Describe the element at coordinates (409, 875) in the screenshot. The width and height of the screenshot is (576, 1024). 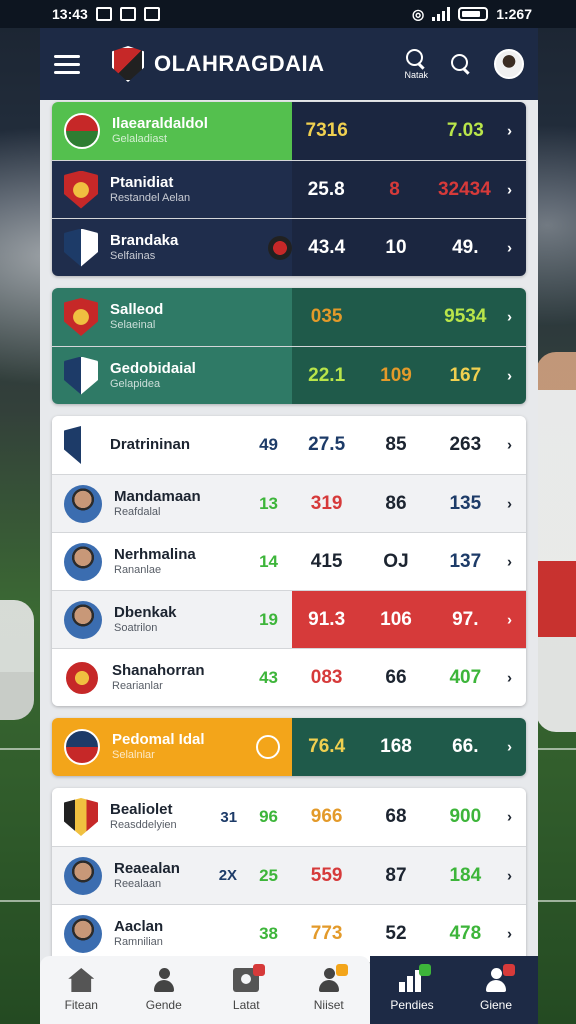
I see `team-stats: 559 87 184 ›` at that location.